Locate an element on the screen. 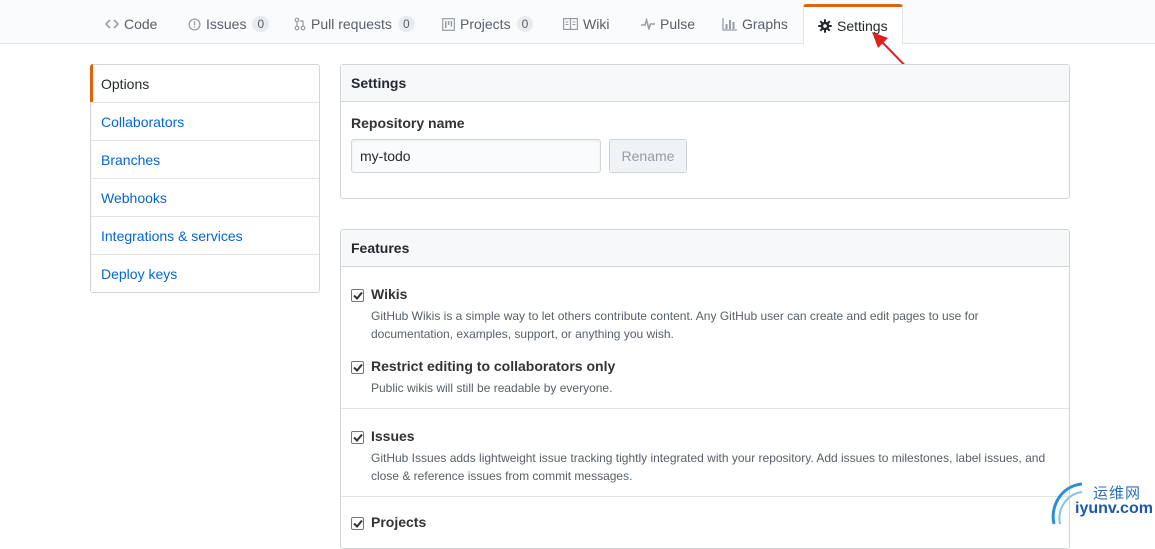 The image size is (1155, 549). projects-counter: 0 is located at coordinates (525, 24).